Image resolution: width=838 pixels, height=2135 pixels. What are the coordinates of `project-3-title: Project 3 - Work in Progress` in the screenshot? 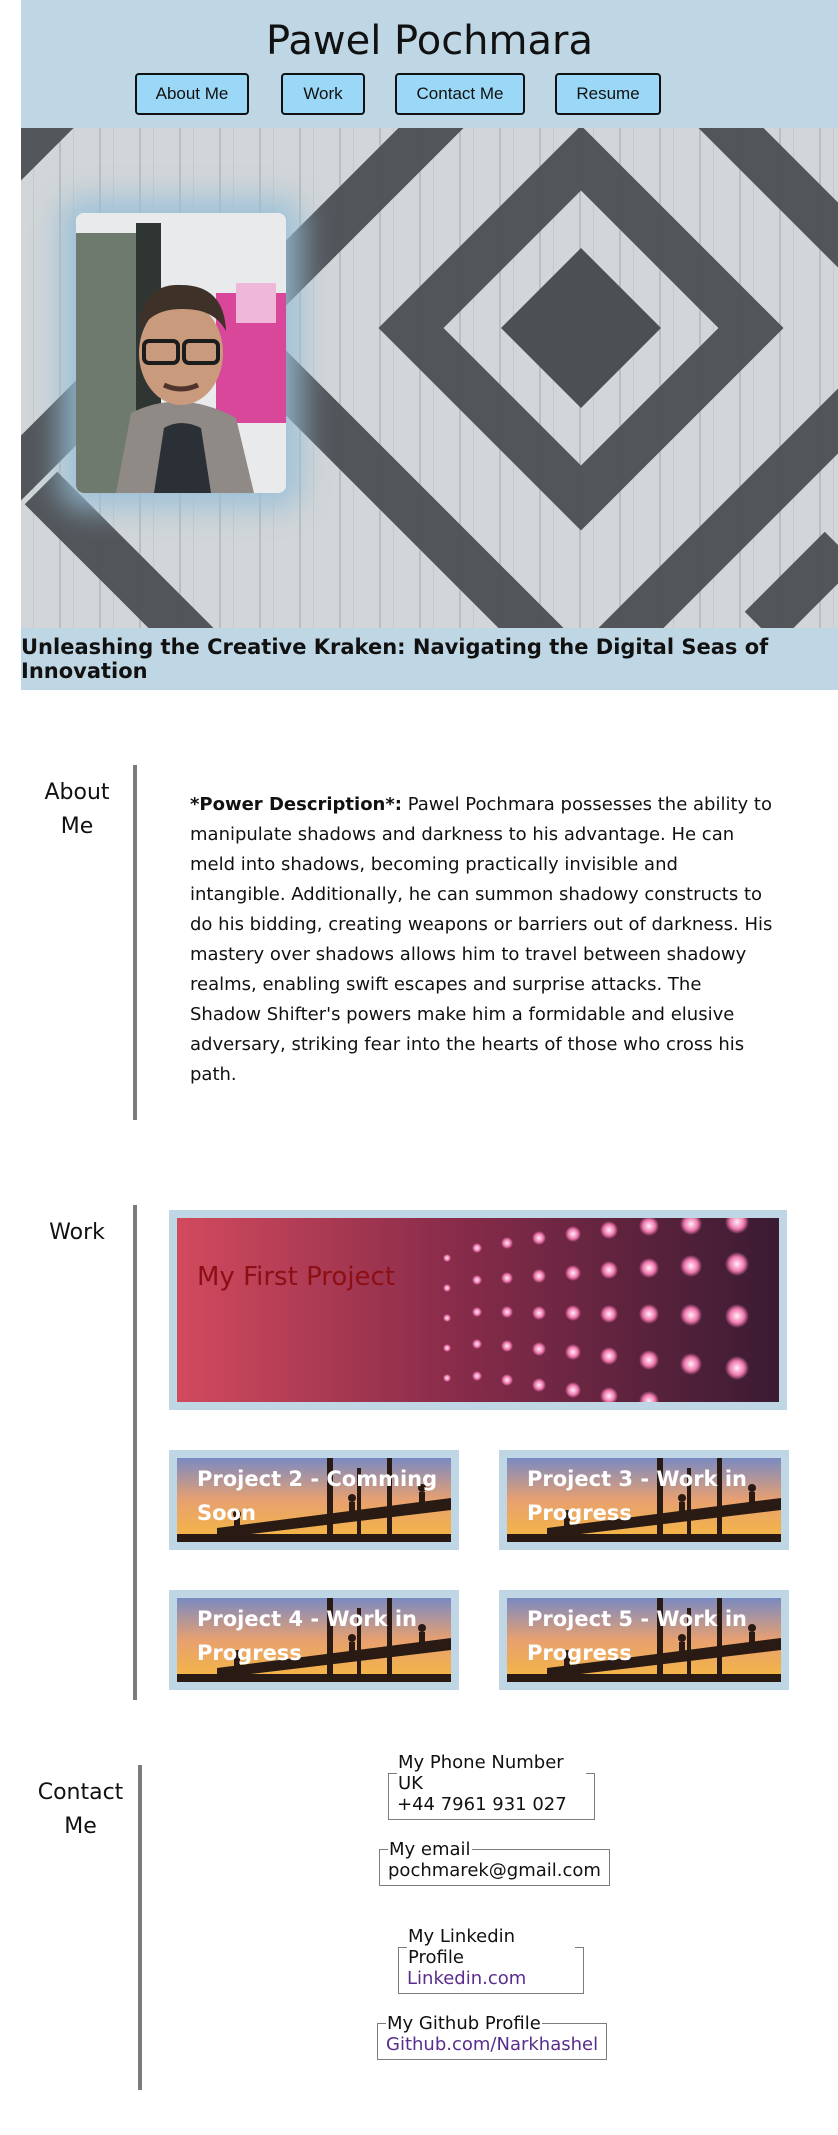 It's located at (637, 1496).